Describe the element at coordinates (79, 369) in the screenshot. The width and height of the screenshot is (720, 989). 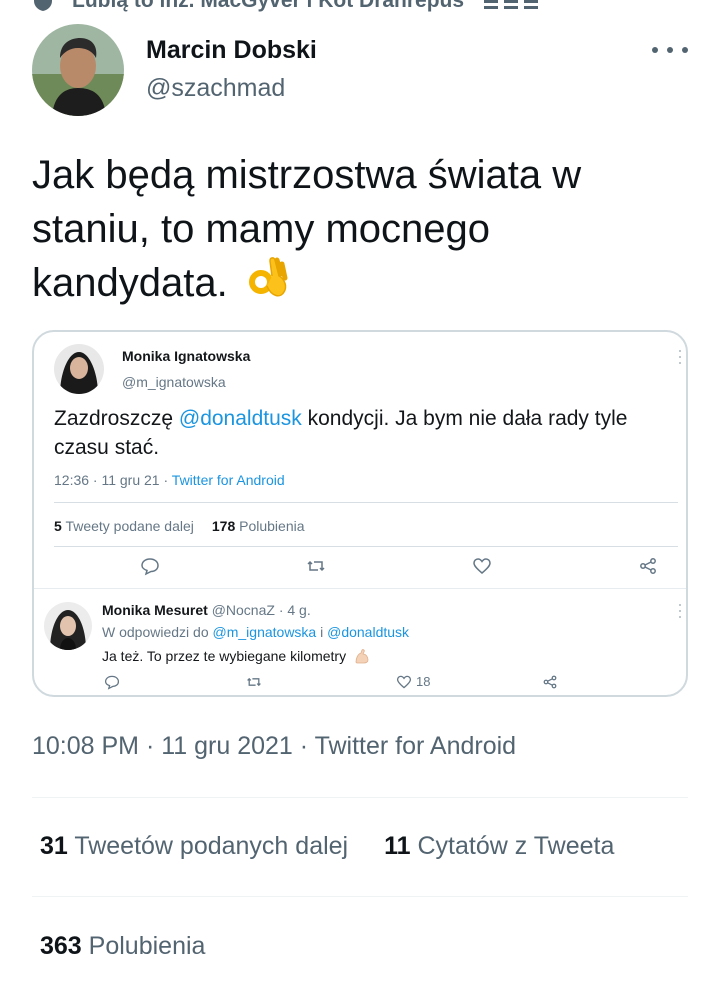
I see `embedded-author-avatar` at that location.